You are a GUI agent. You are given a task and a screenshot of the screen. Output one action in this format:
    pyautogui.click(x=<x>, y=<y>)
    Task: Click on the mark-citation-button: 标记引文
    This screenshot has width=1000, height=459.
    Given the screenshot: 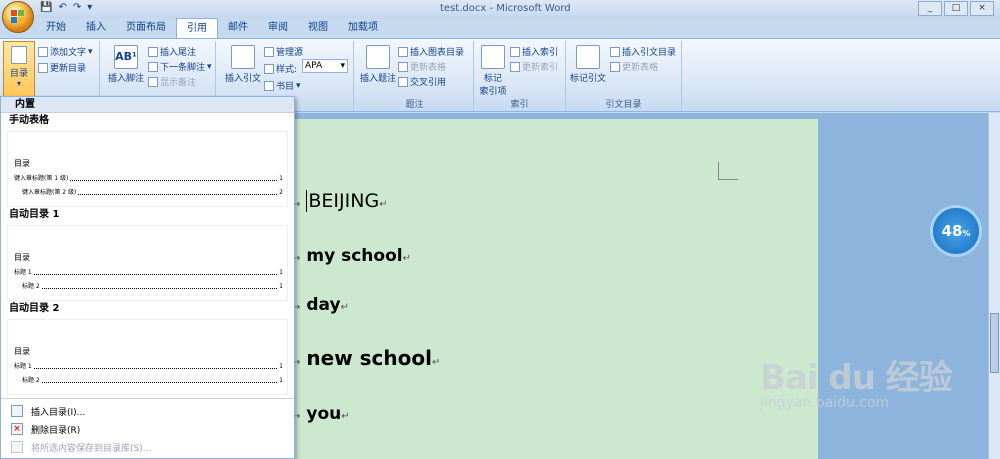 What is the action you would take?
    pyautogui.click(x=588, y=63)
    